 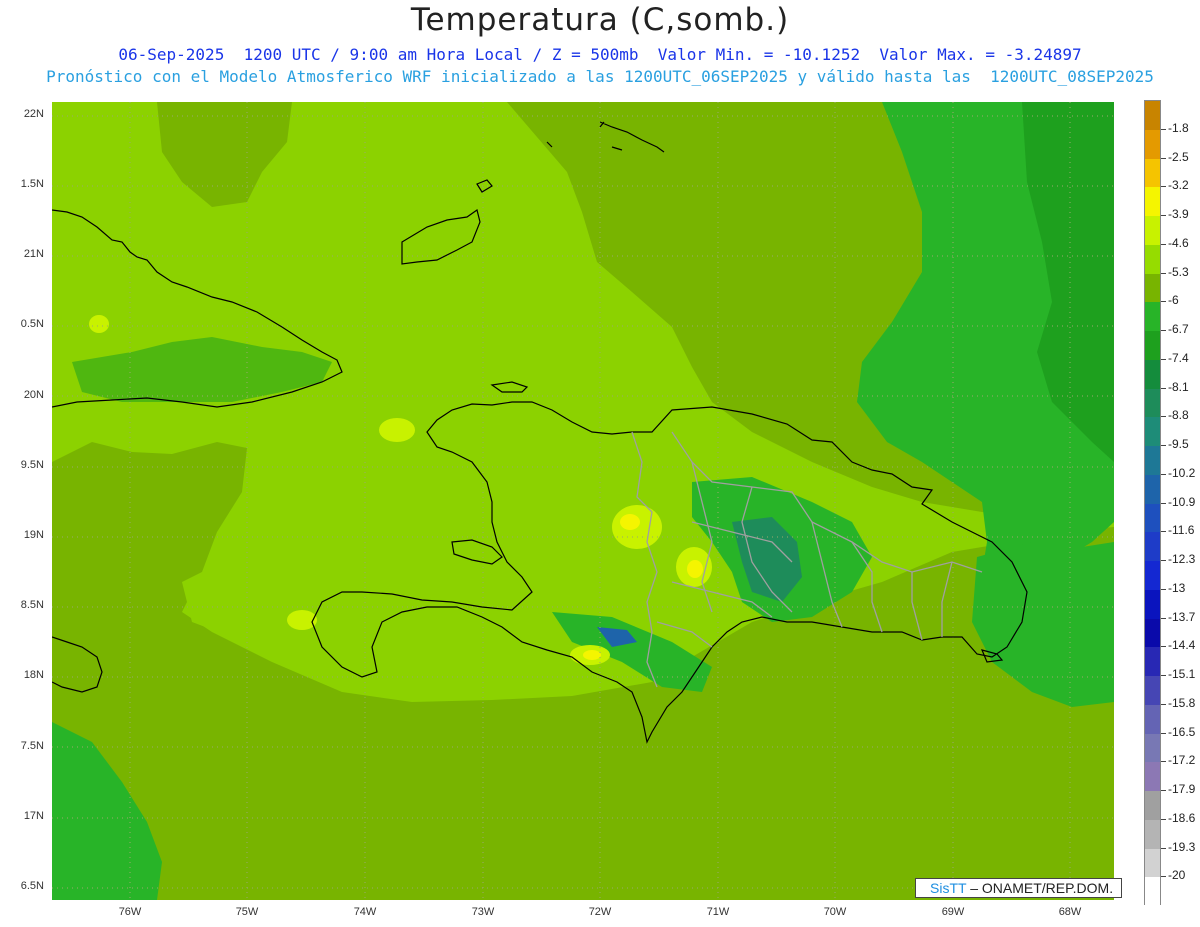 I want to click on colorbar-label: -1.8, so click(x=1178, y=127).